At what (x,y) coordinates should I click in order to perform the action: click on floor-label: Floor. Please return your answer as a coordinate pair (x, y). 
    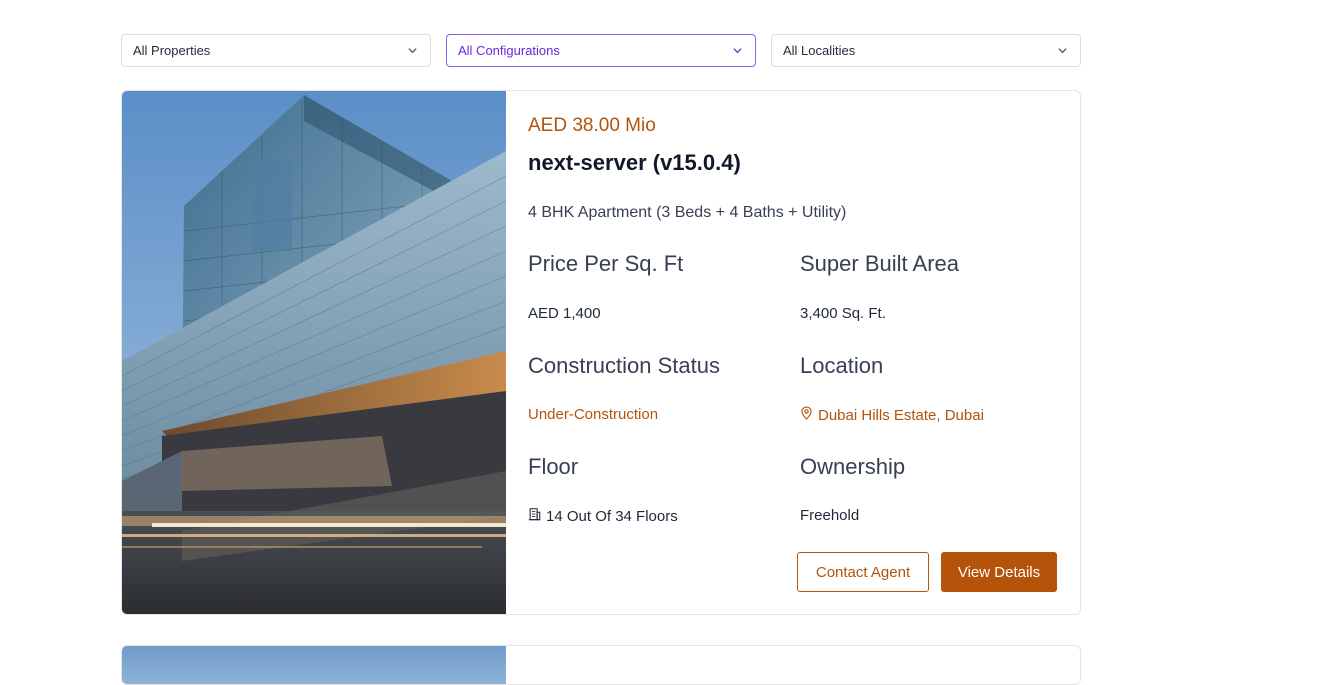
    Looking at the image, I should click on (553, 466).